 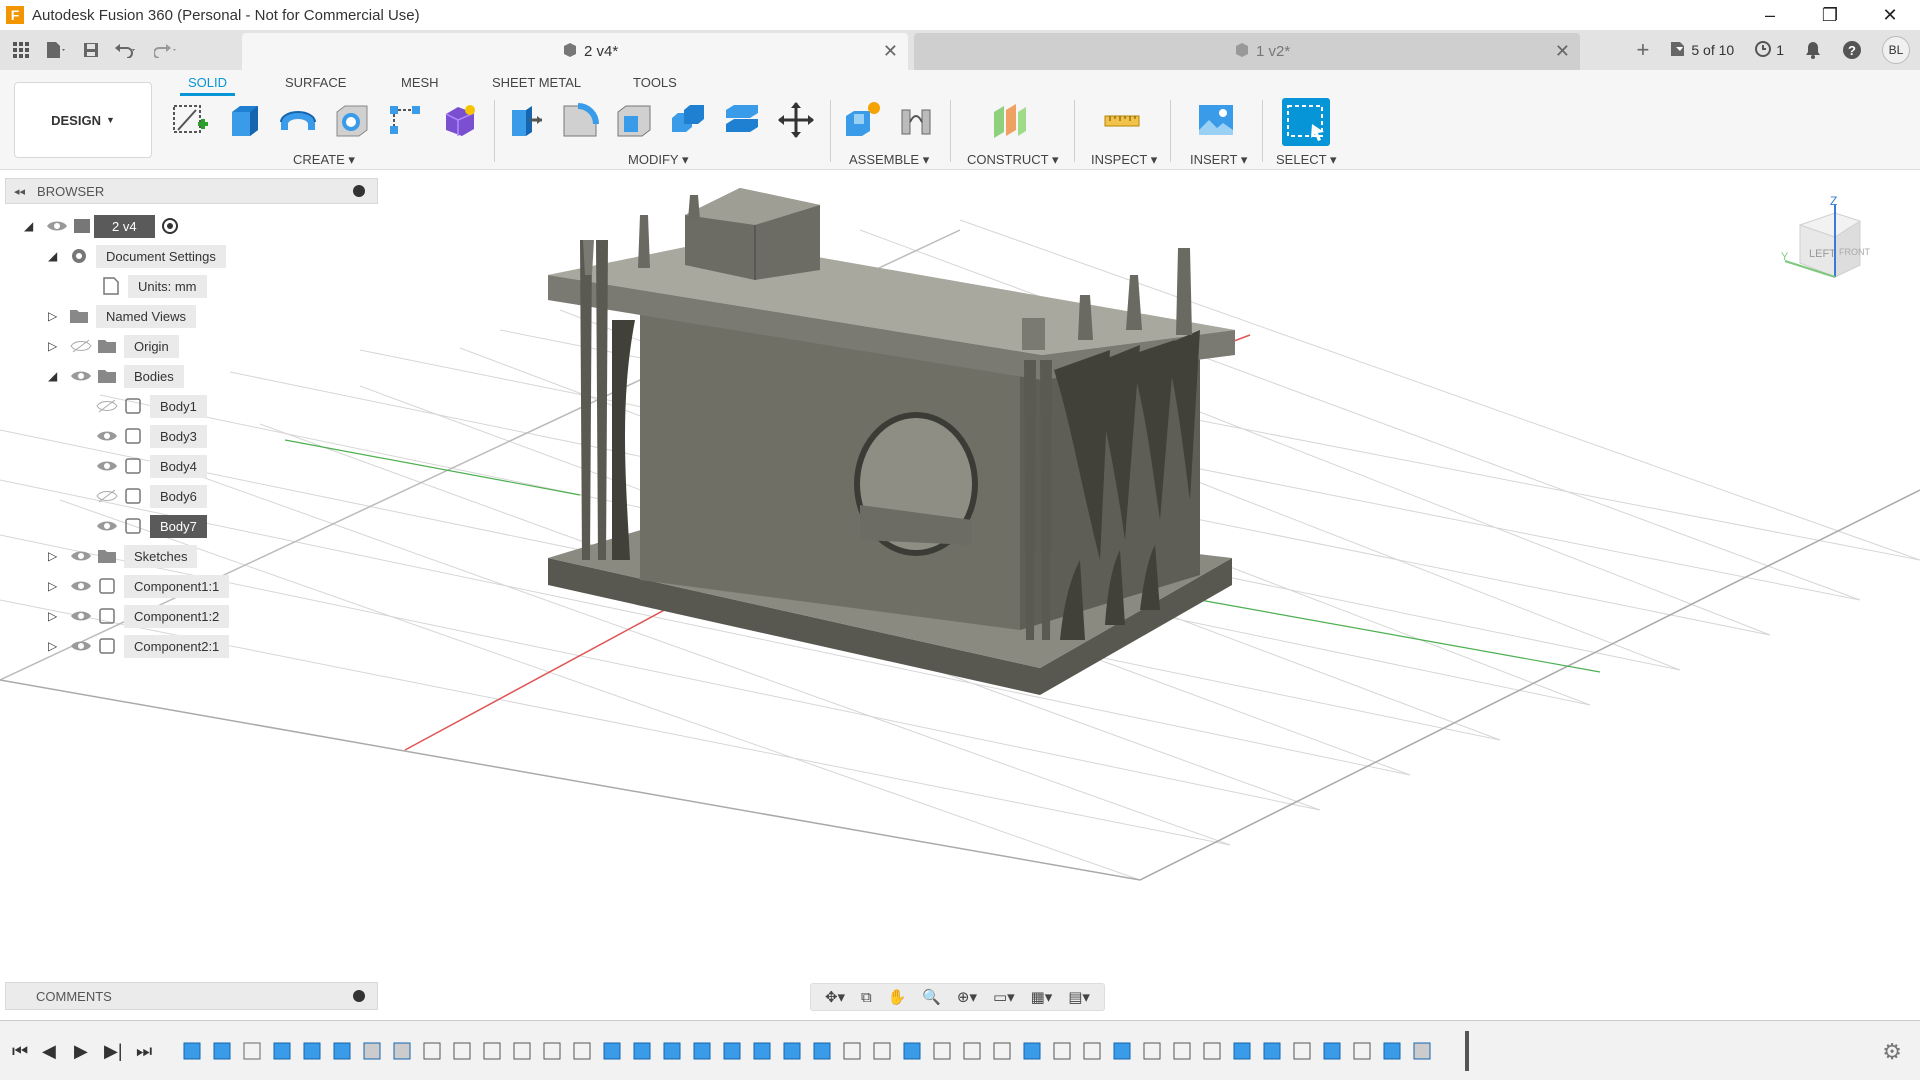 What do you see at coordinates (1306, 160) in the screenshot?
I see `group-select: SELECT ▾` at bounding box center [1306, 160].